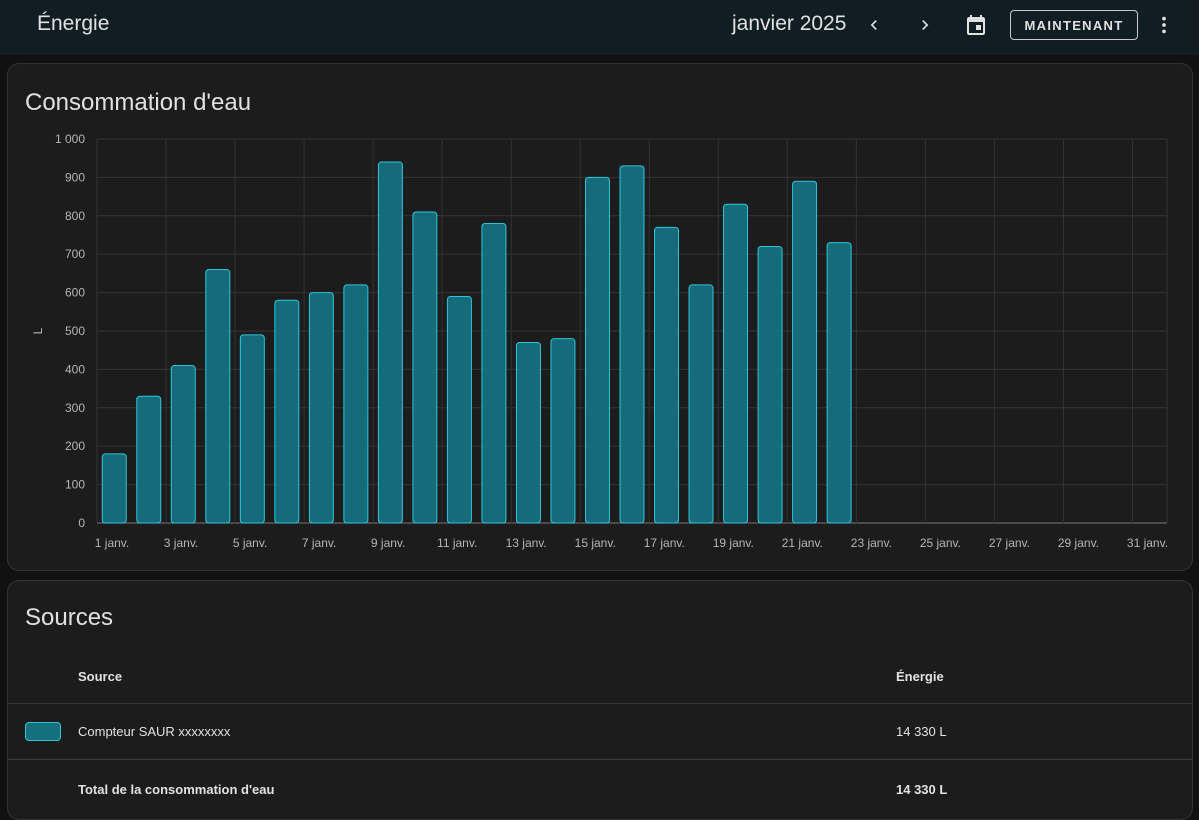 The height and width of the screenshot is (820, 1199). Describe the element at coordinates (250, 543) in the screenshot. I see `x-tick-label: 5 janv.` at that location.